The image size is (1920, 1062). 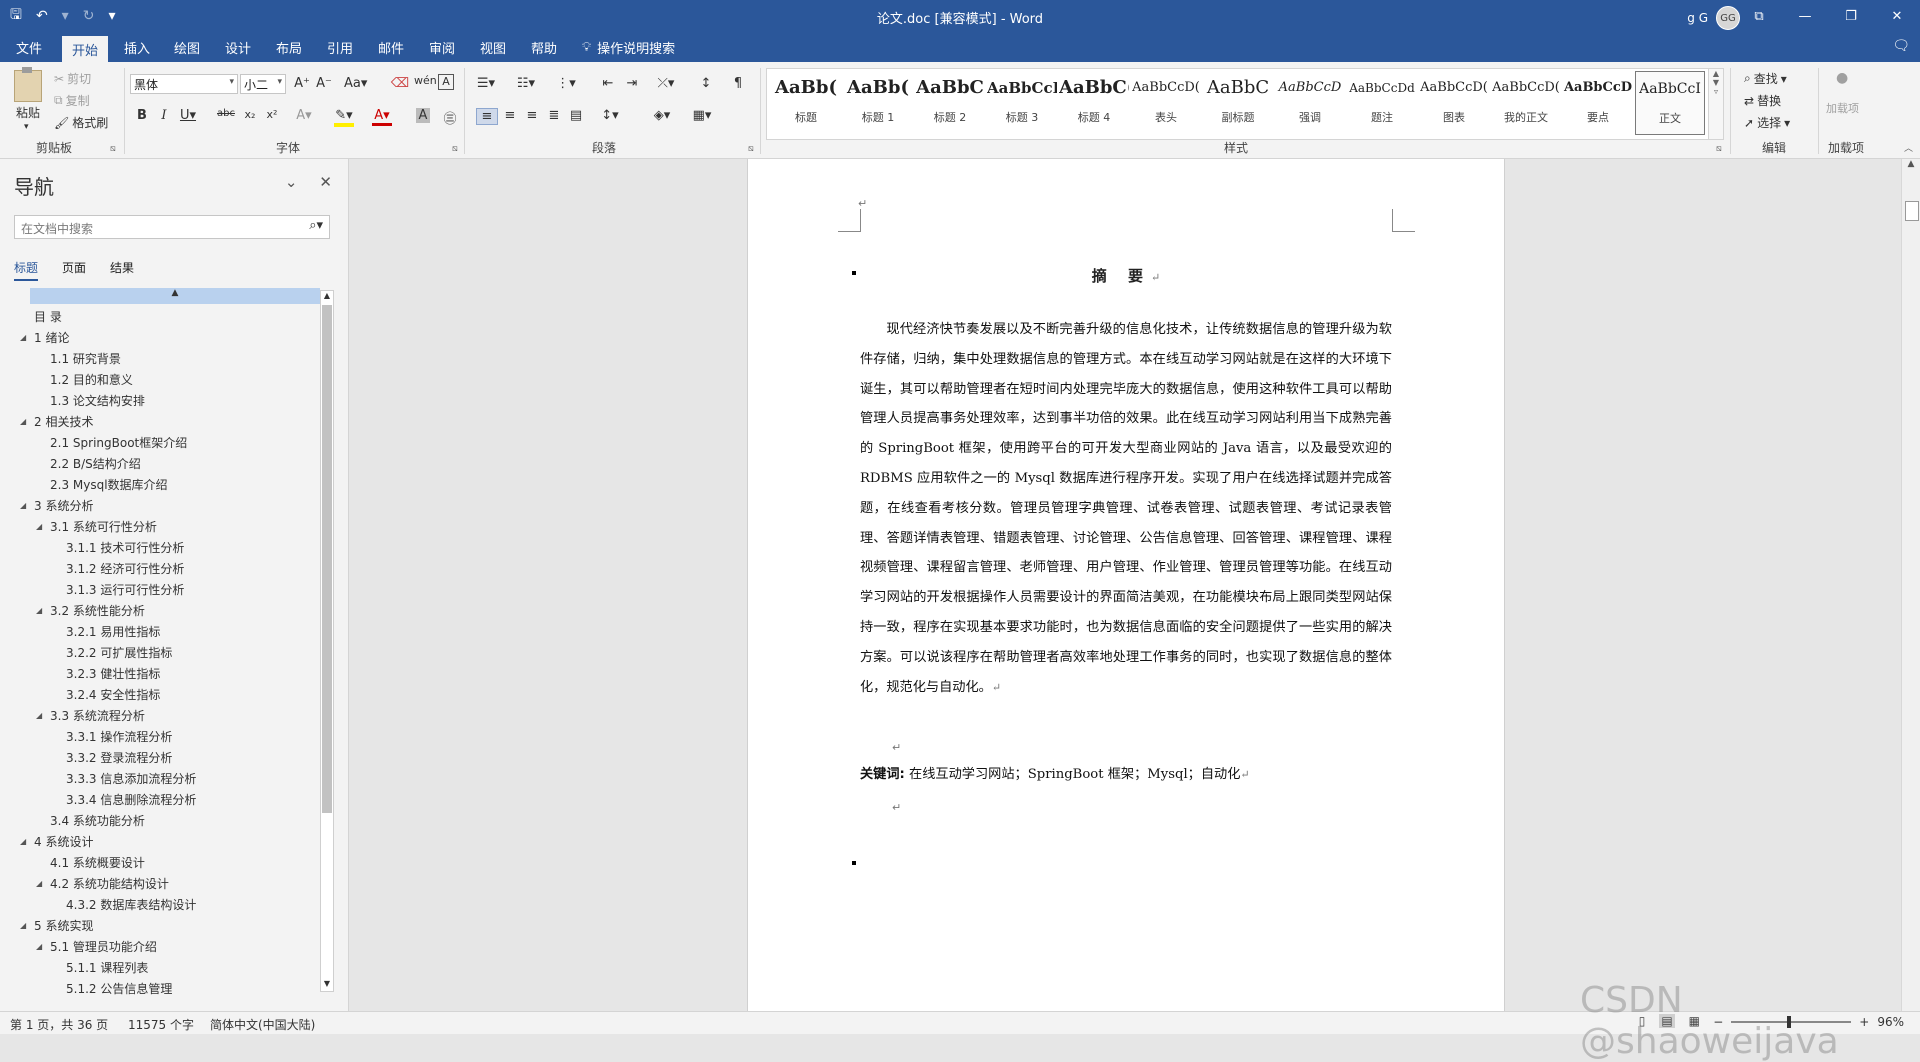 I want to click on chevron-down-icon: ⌄, so click(x=291, y=182).